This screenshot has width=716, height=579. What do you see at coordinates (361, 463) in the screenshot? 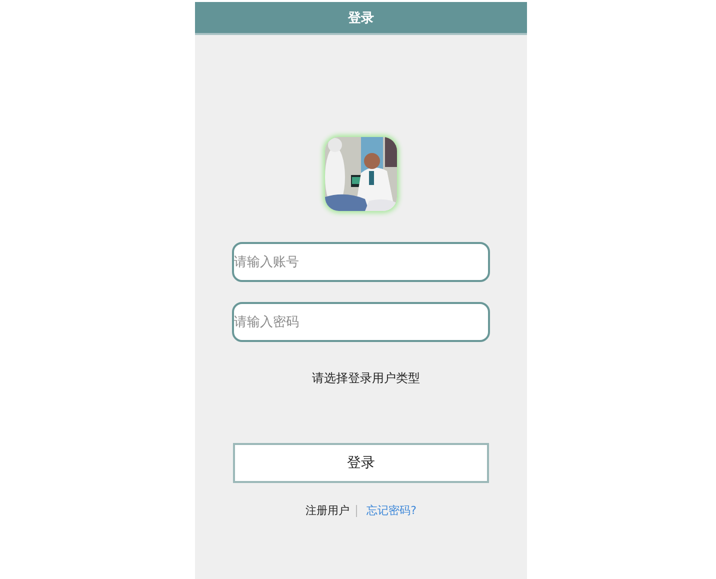
I see `login-button: 登录` at bounding box center [361, 463].